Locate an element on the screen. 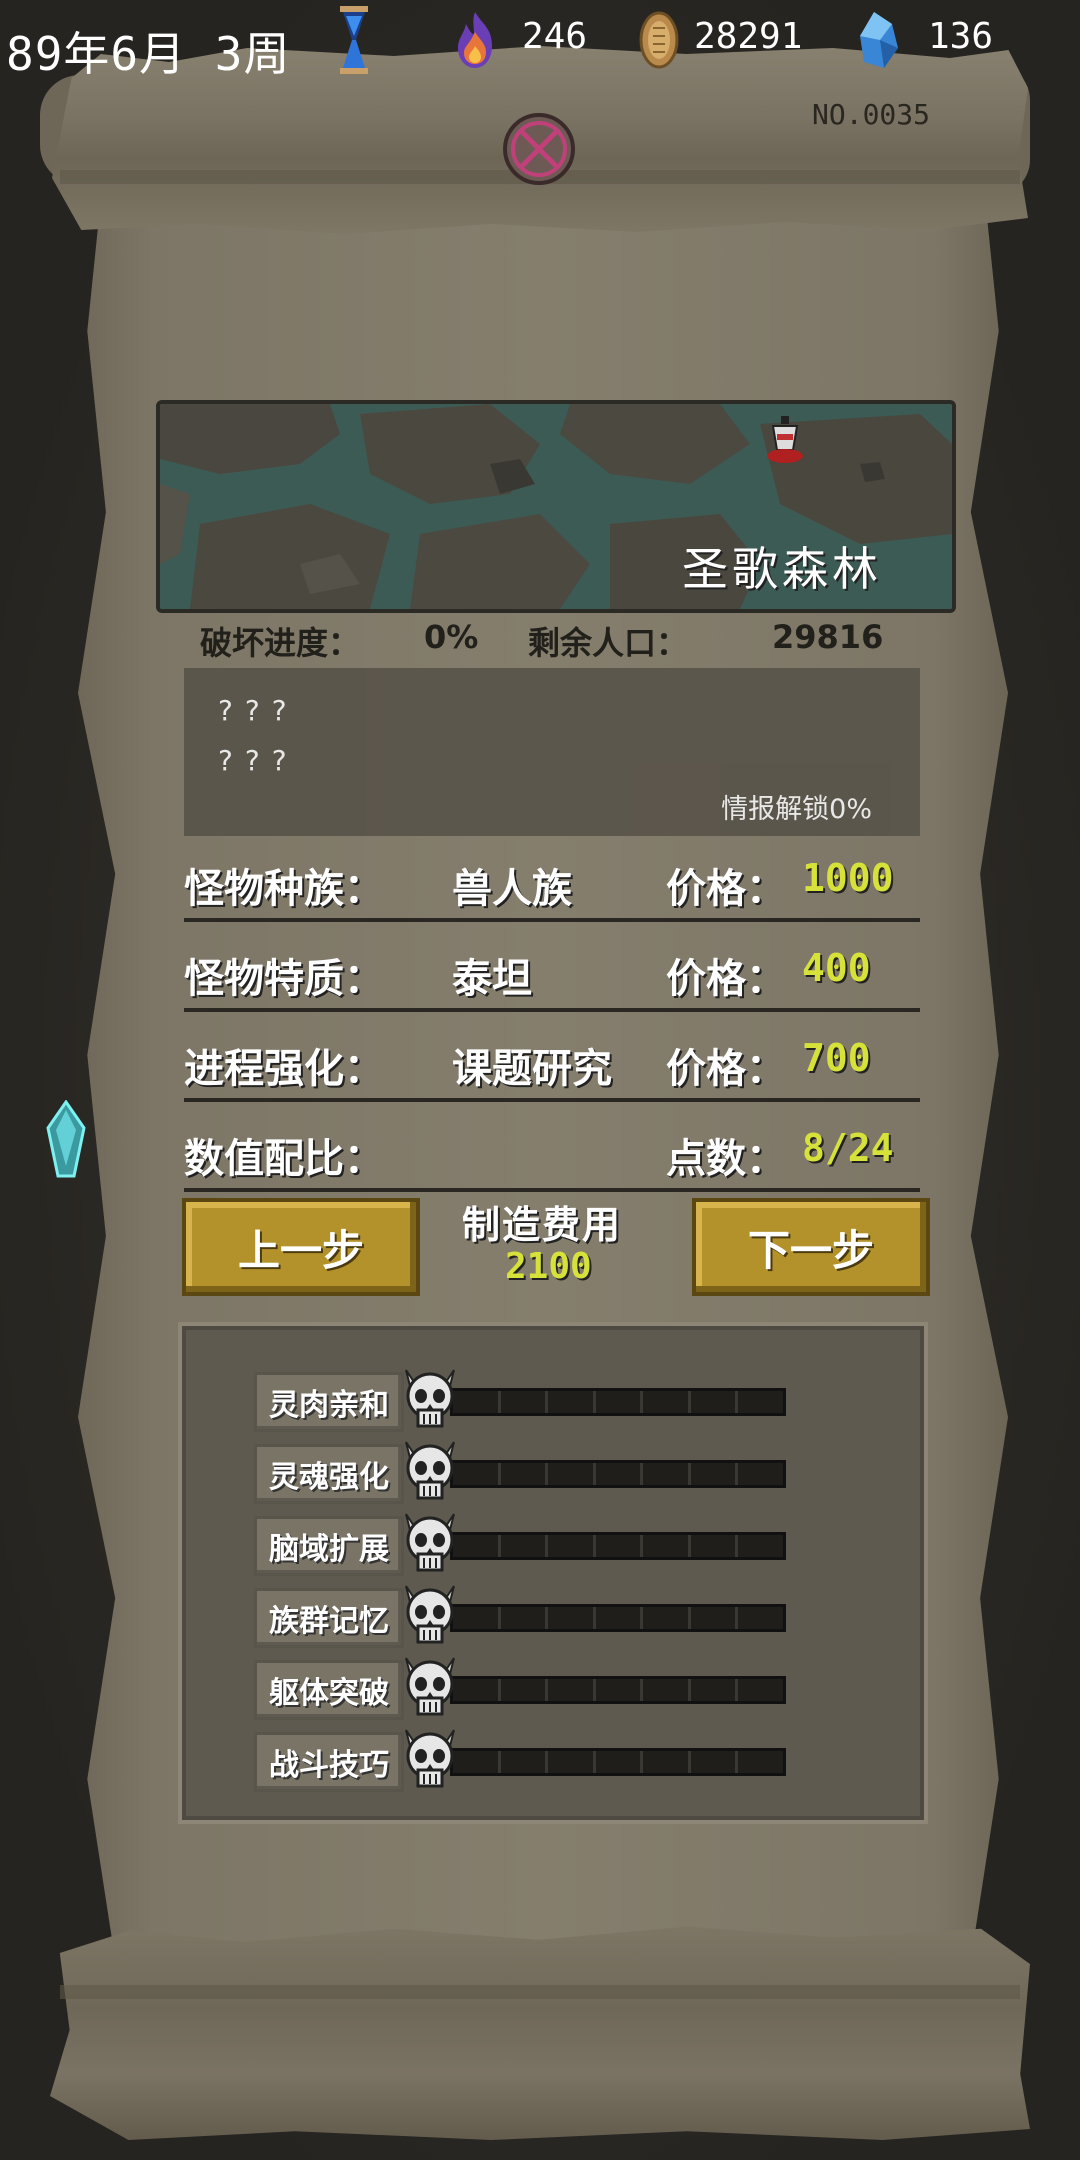  crystal-count: 136 is located at coordinates (961, 36).